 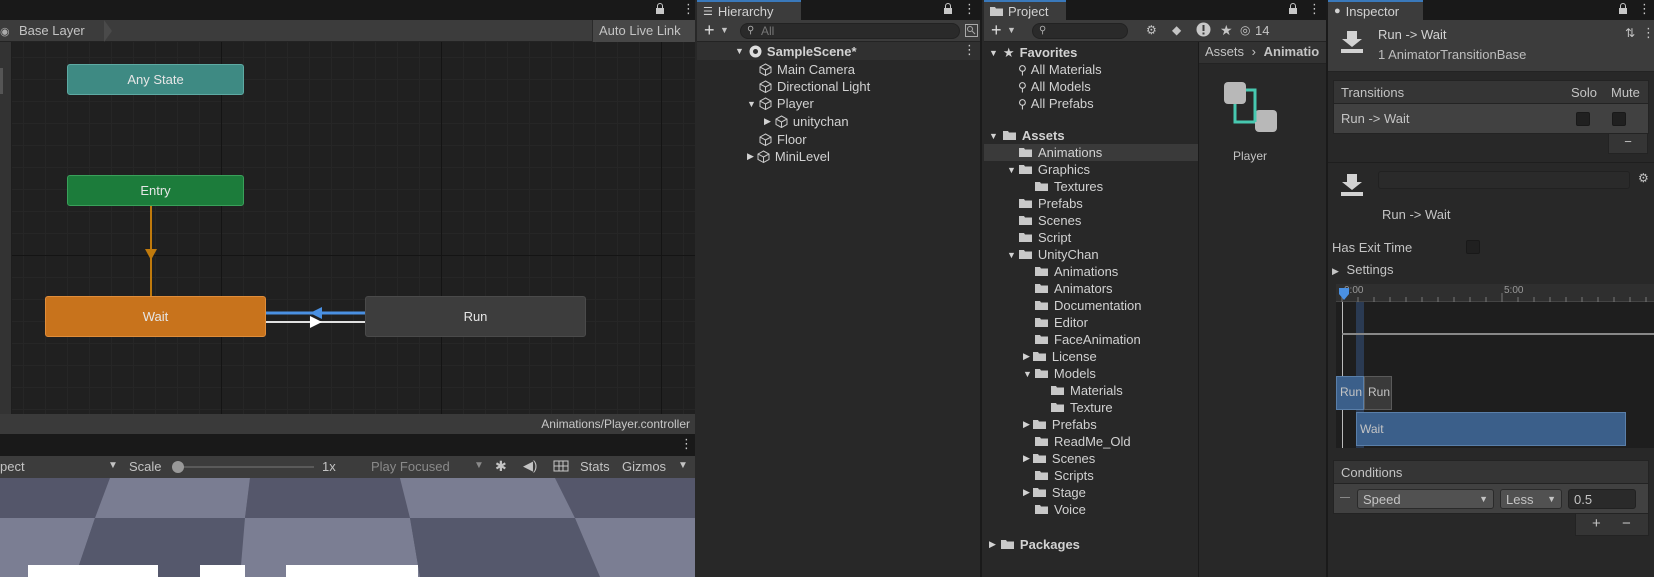 I want to click on folder-stage: ▶ Stage, so click(x=1054, y=492).